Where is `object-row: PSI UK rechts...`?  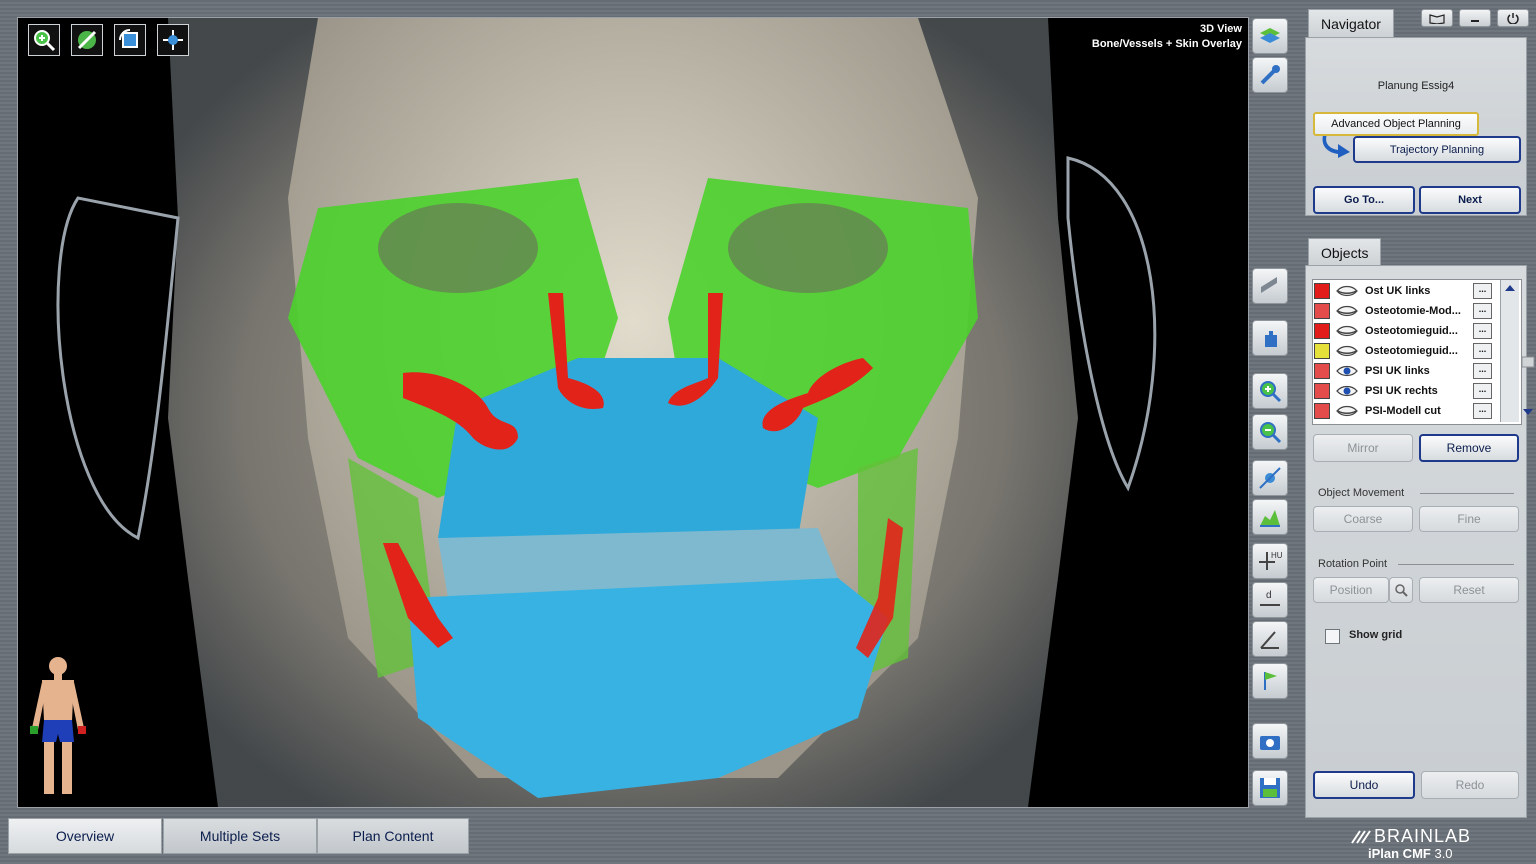 object-row: PSI UK rechts... is located at coordinates (1406, 391).